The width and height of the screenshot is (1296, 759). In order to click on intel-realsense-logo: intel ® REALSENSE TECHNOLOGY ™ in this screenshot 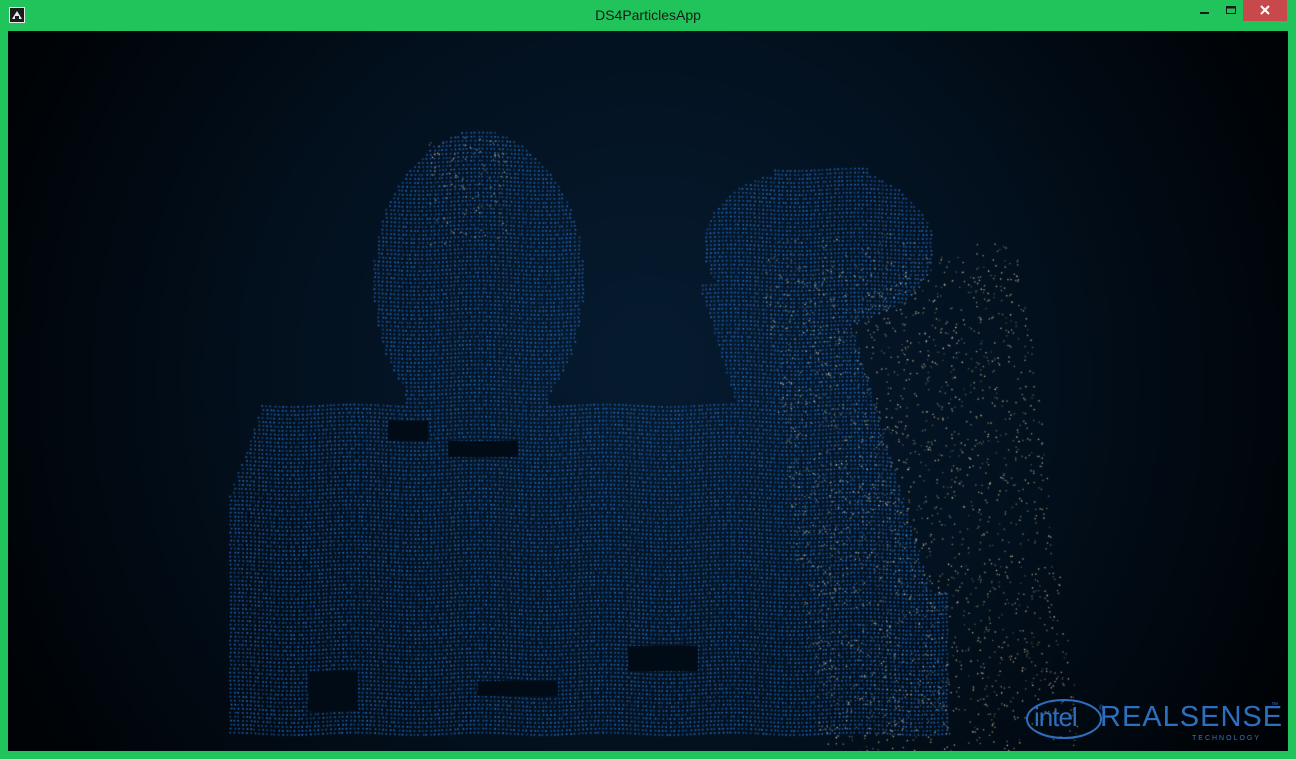, I will do `click(1151, 720)`.